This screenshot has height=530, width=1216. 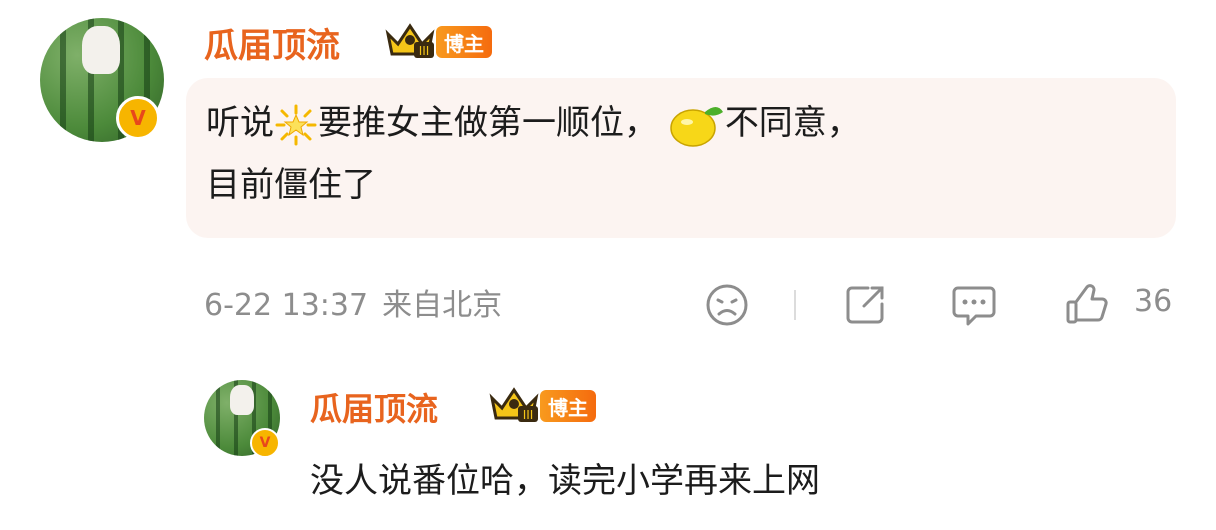 I want to click on share-icon, so click(x=865, y=305).